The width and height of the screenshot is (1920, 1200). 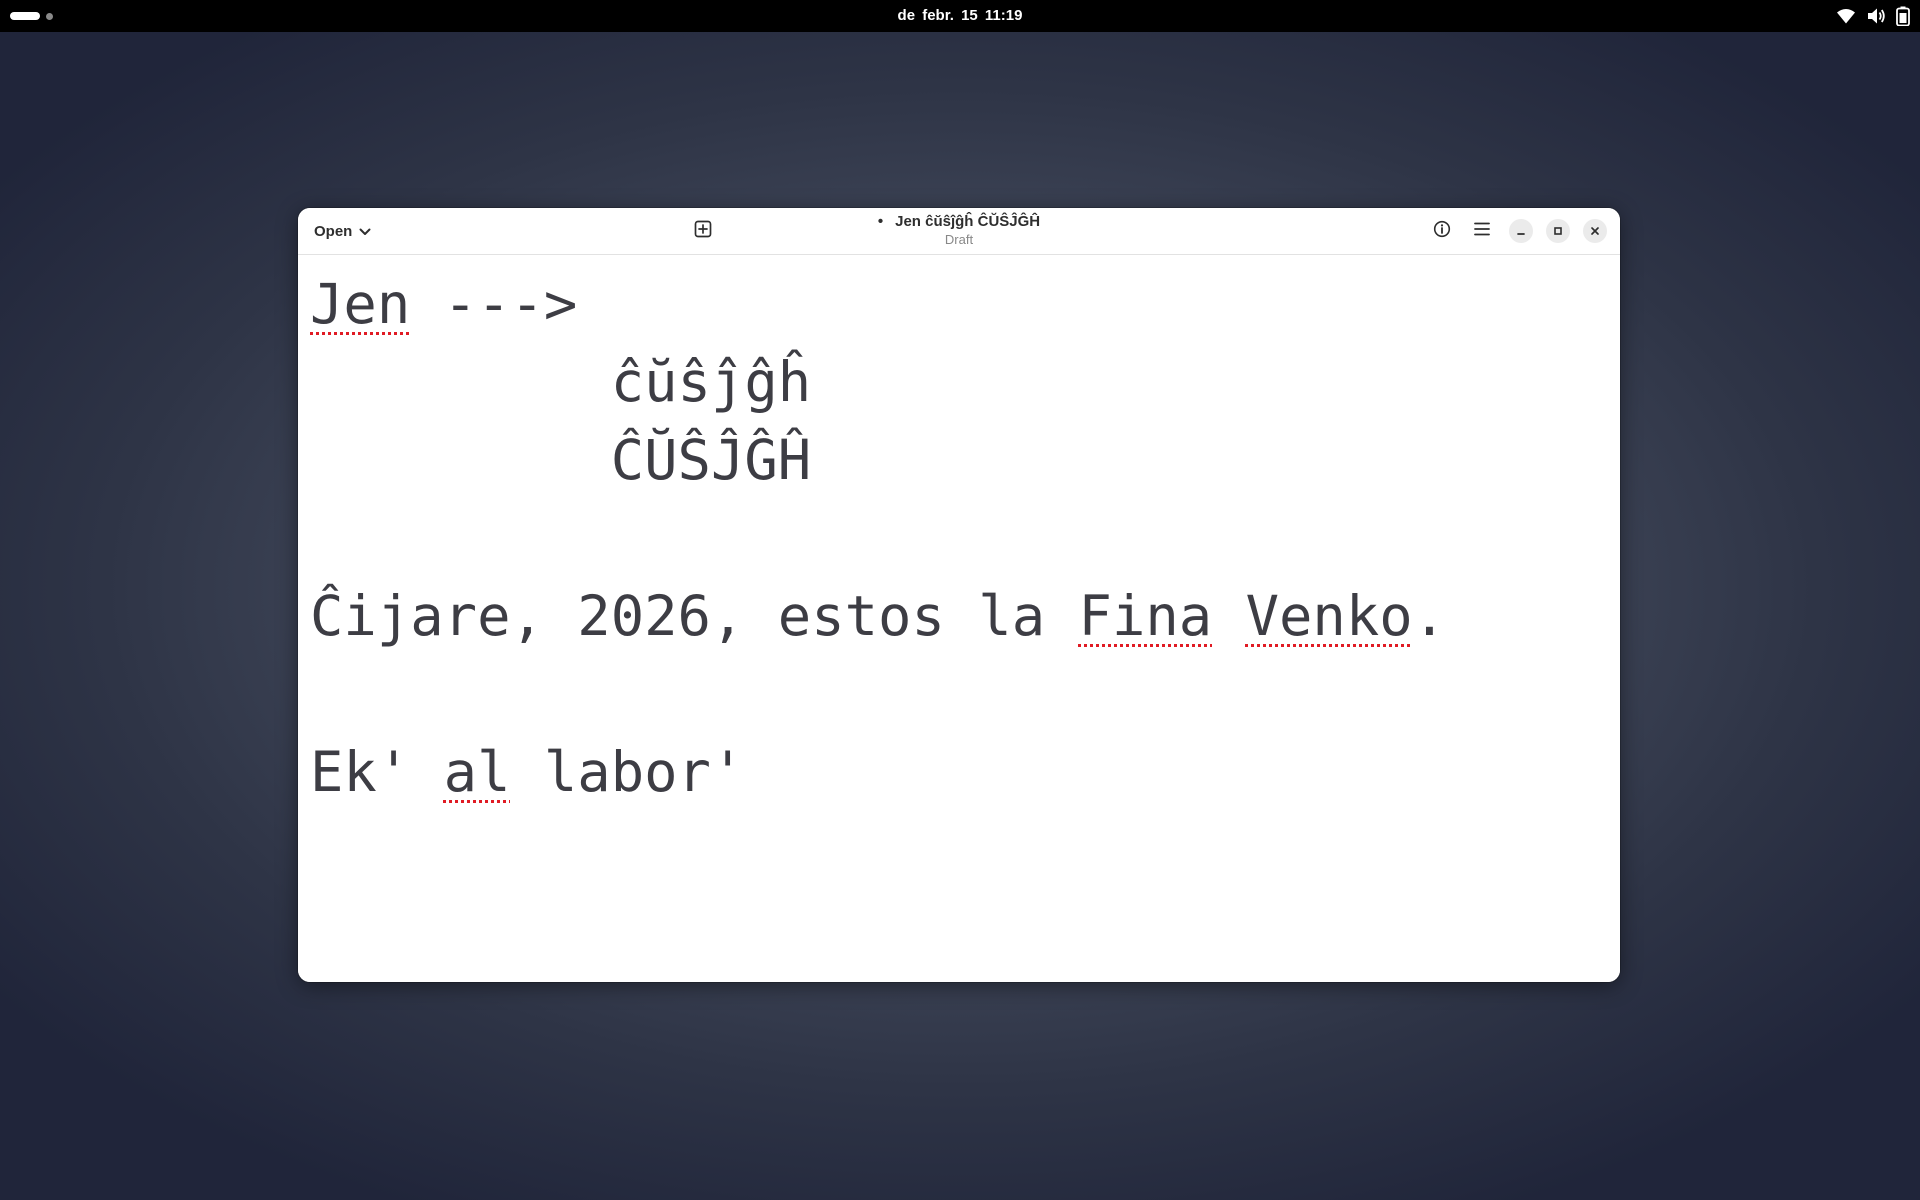 What do you see at coordinates (1876, 16) in the screenshot?
I see `volume-icon` at bounding box center [1876, 16].